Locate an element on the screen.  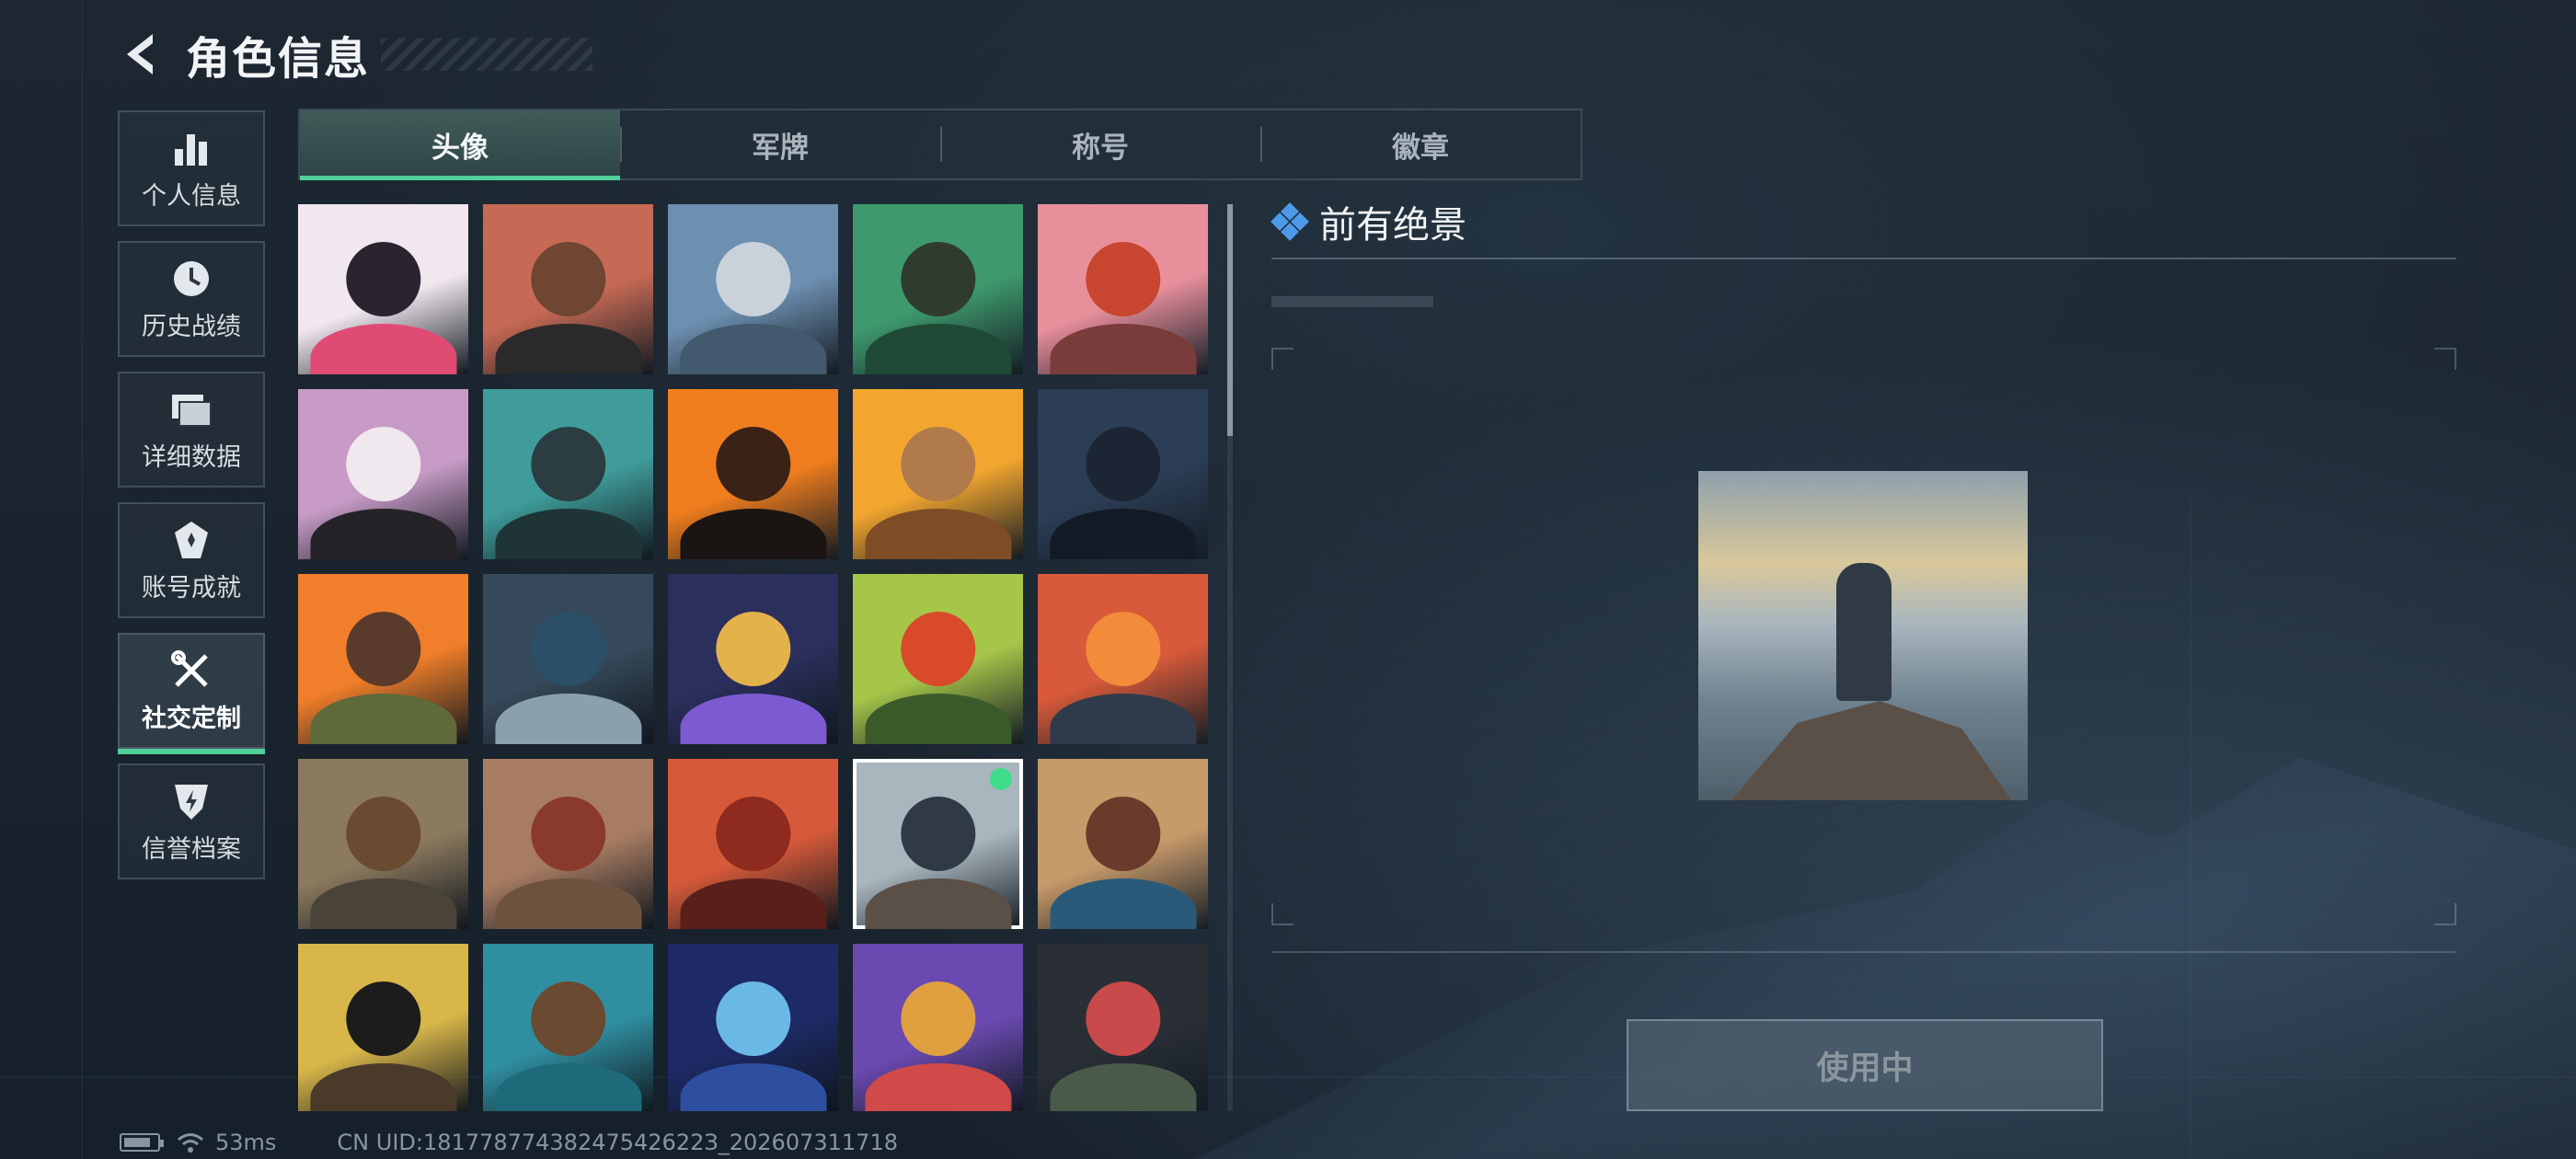
wrench-screwdriver-icon is located at coordinates (191, 670).